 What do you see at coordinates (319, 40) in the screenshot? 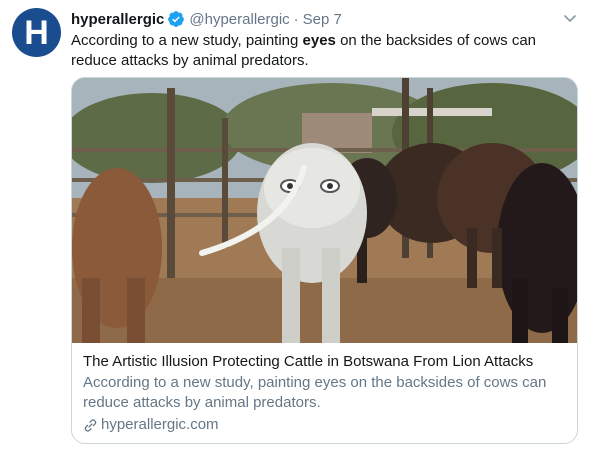
I see `tweet-text-bold: eyes` at bounding box center [319, 40].